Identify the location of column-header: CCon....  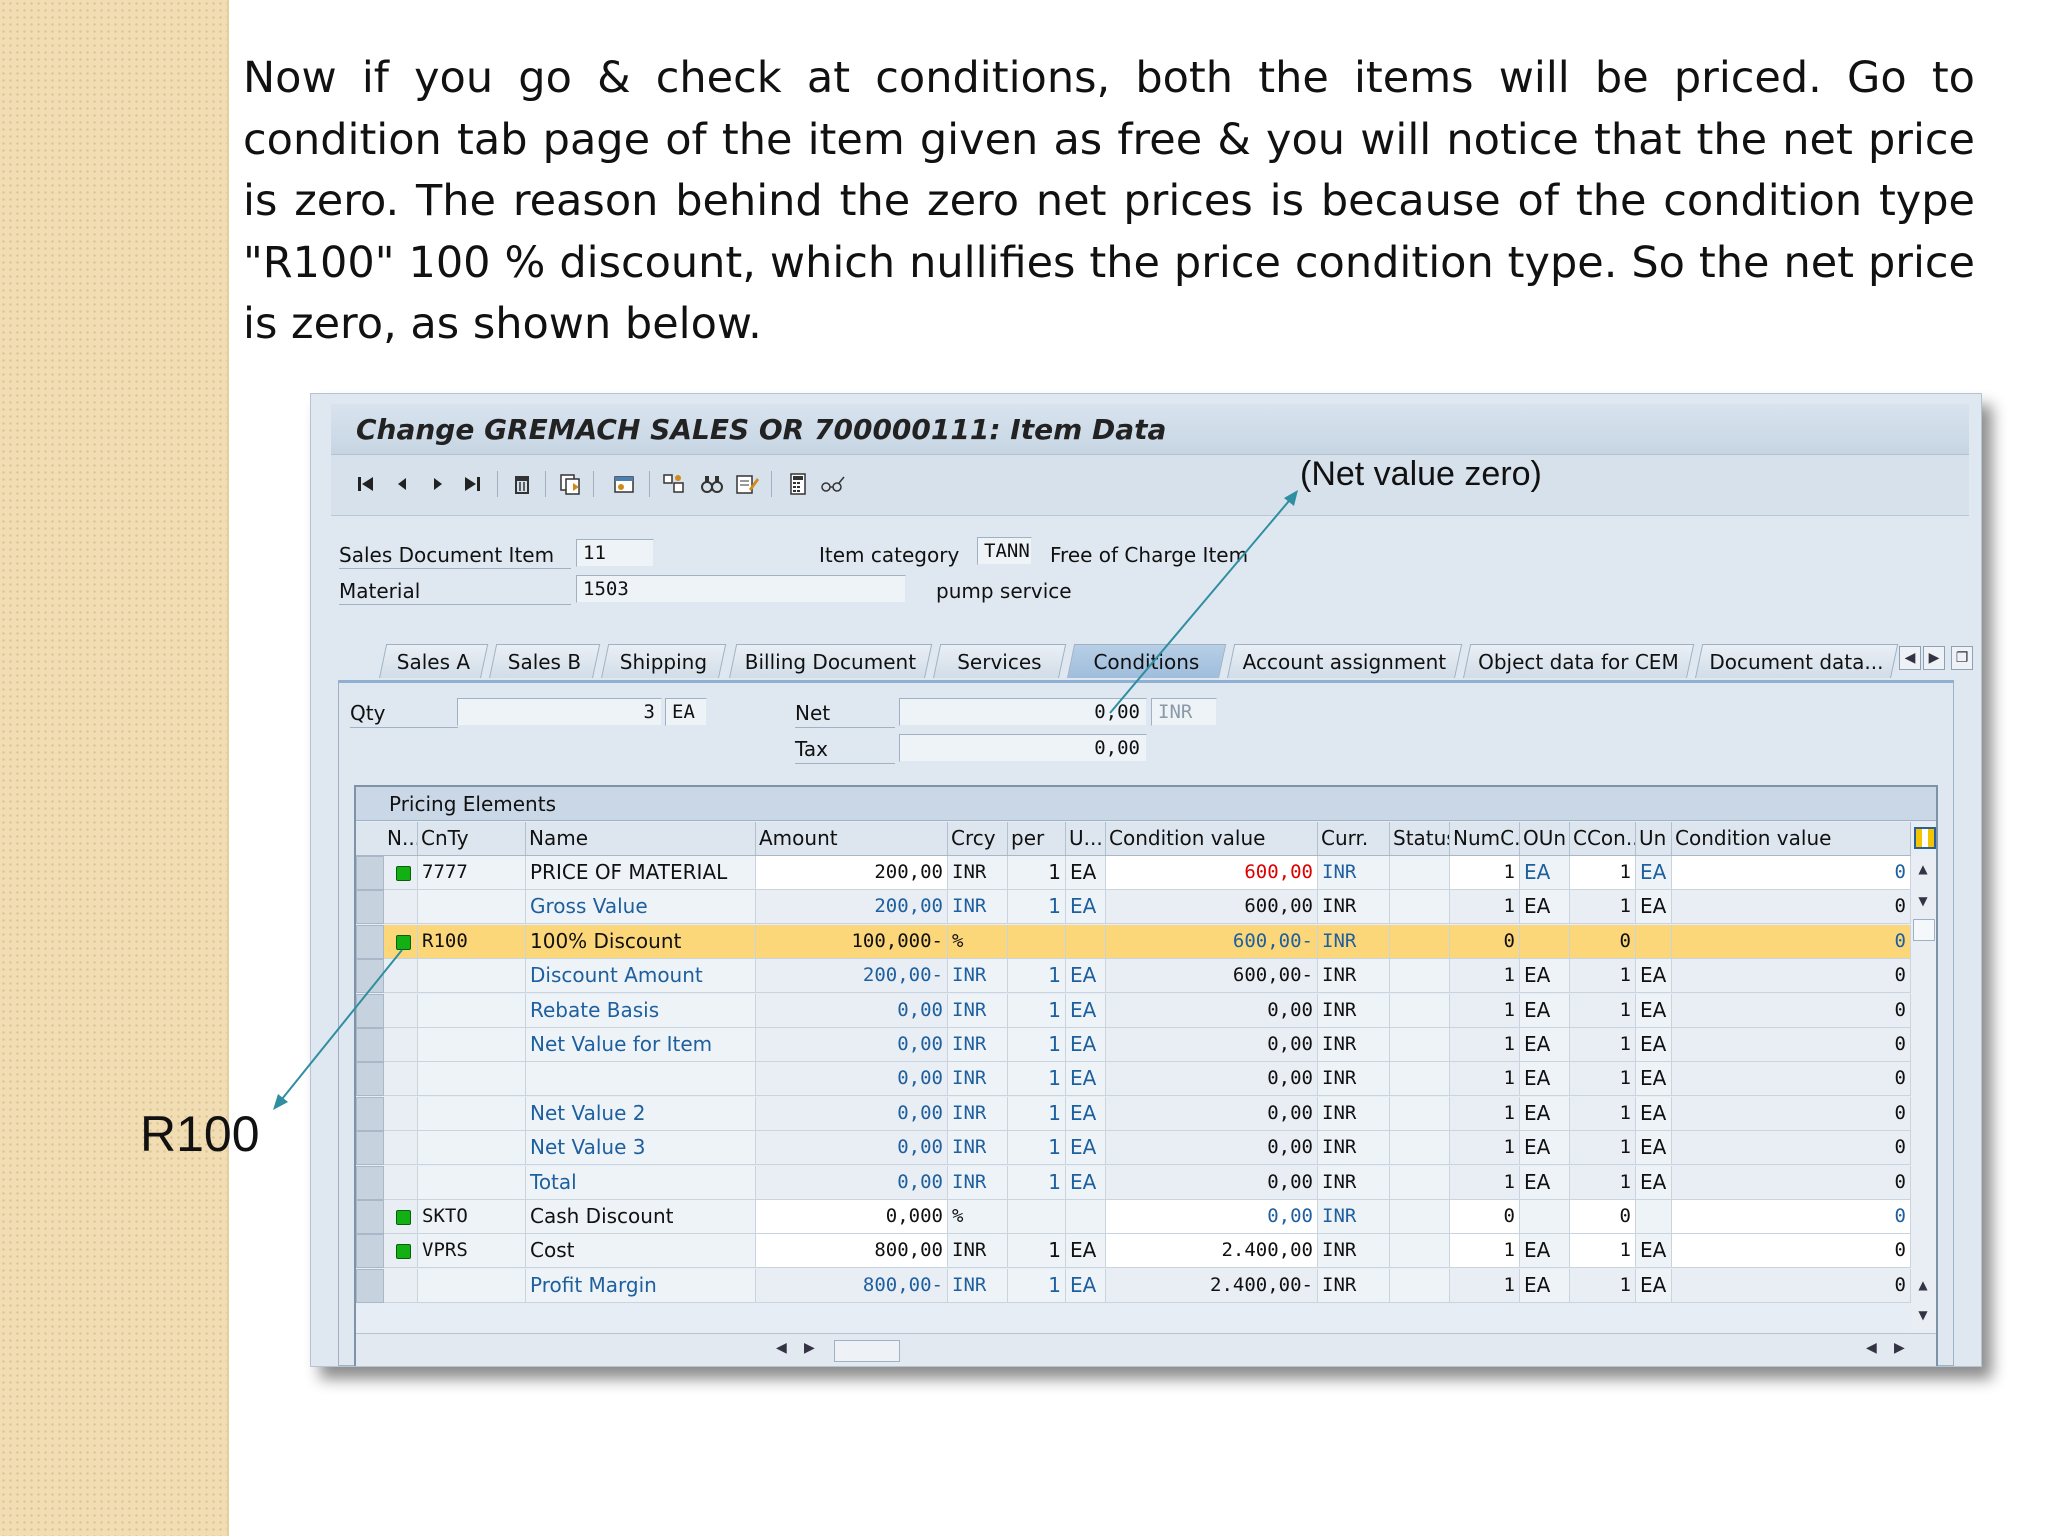
(1603, 838).